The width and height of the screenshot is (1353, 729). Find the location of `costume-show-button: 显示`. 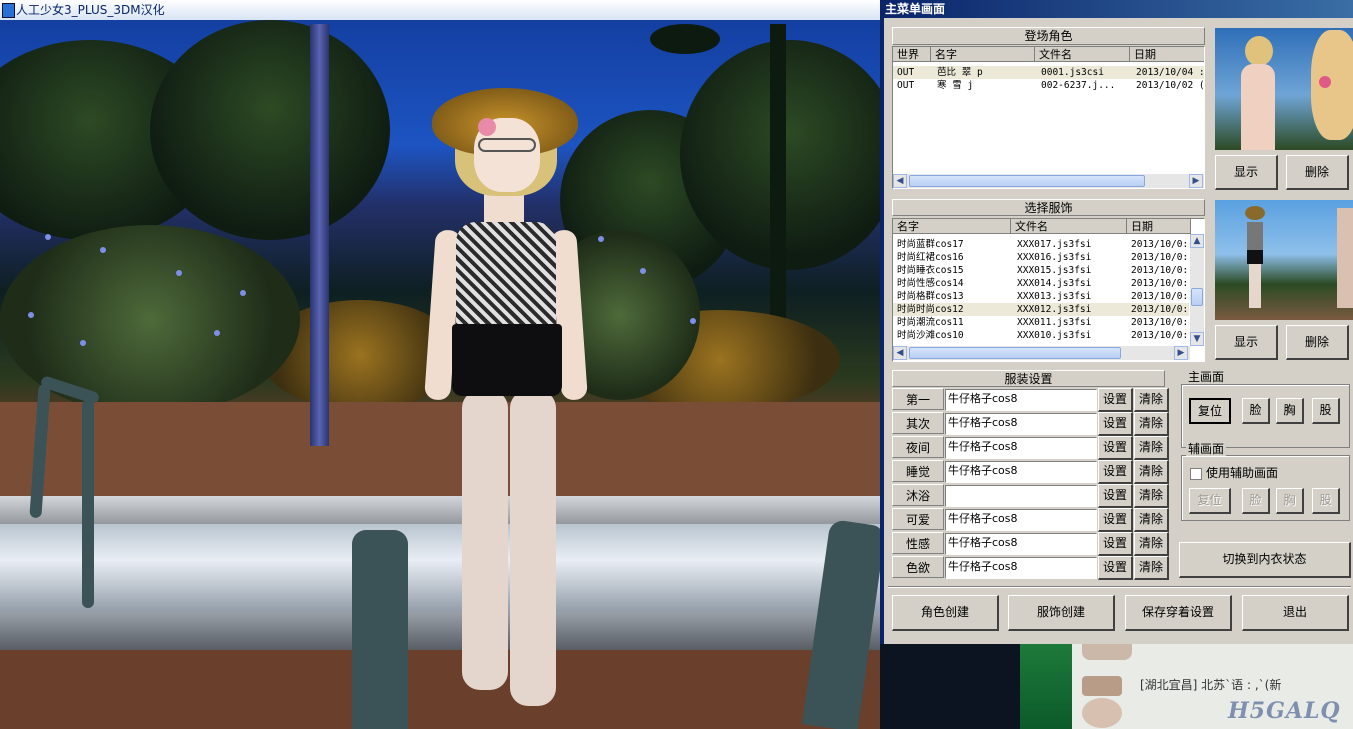

costume-show-button: 显示 is located at coordinates (1246, 342).